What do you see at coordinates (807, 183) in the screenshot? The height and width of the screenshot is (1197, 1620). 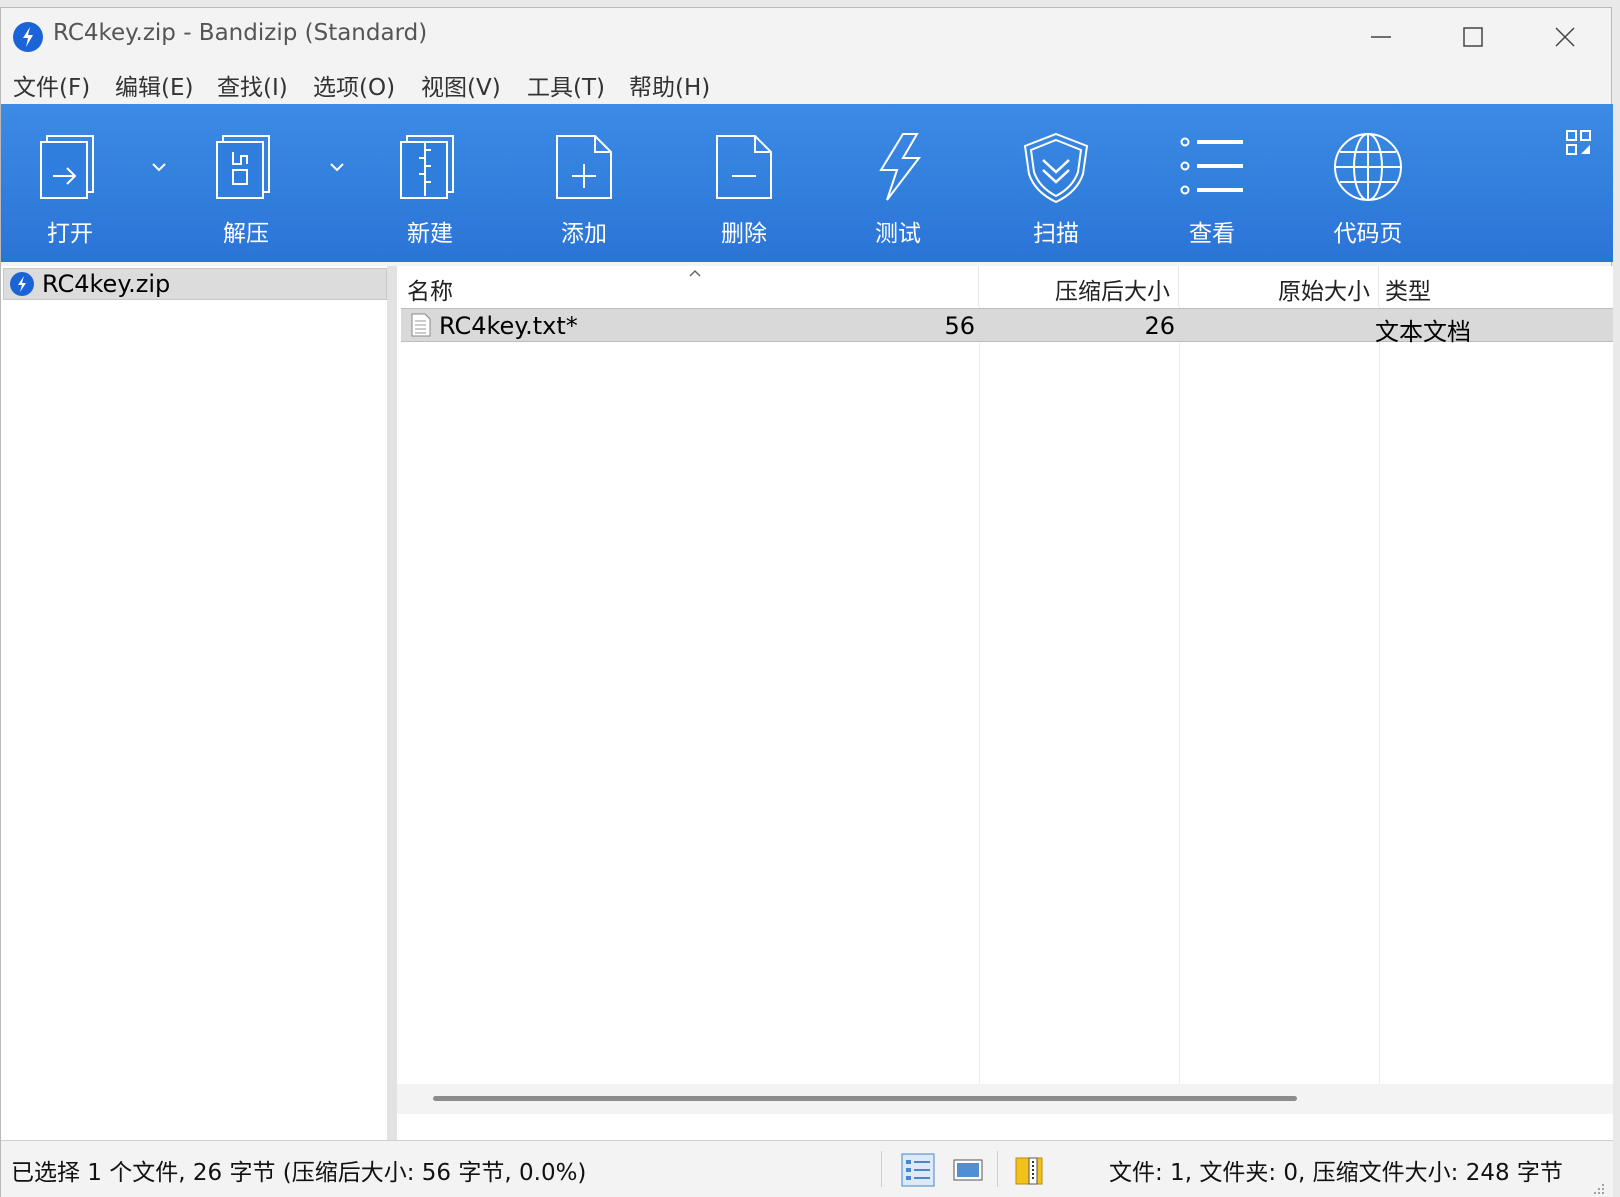 I see `toolbar: 打开 解压 新建 添加 删除 测试 扫描 查看 代码页` at bounding box center [807, 183].